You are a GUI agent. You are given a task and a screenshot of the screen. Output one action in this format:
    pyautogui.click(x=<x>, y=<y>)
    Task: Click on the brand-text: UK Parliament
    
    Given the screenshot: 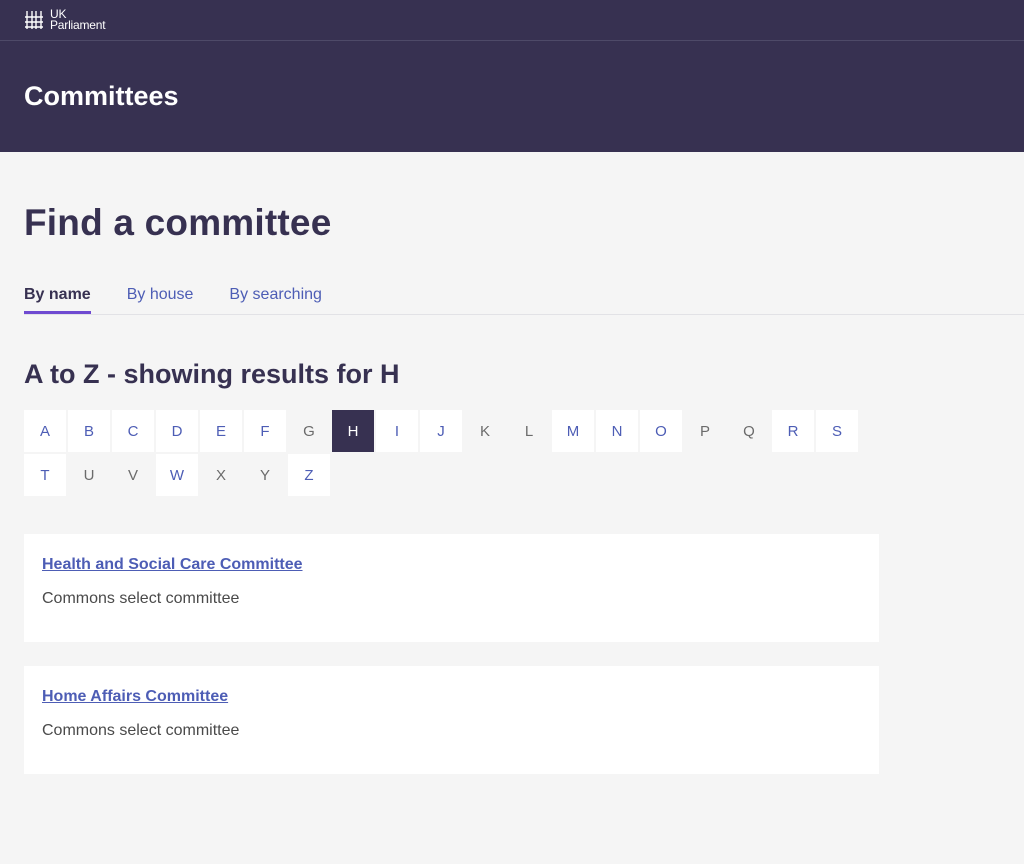 What is the action you would take?
    pyautogui.click(x=78, y=20)
    